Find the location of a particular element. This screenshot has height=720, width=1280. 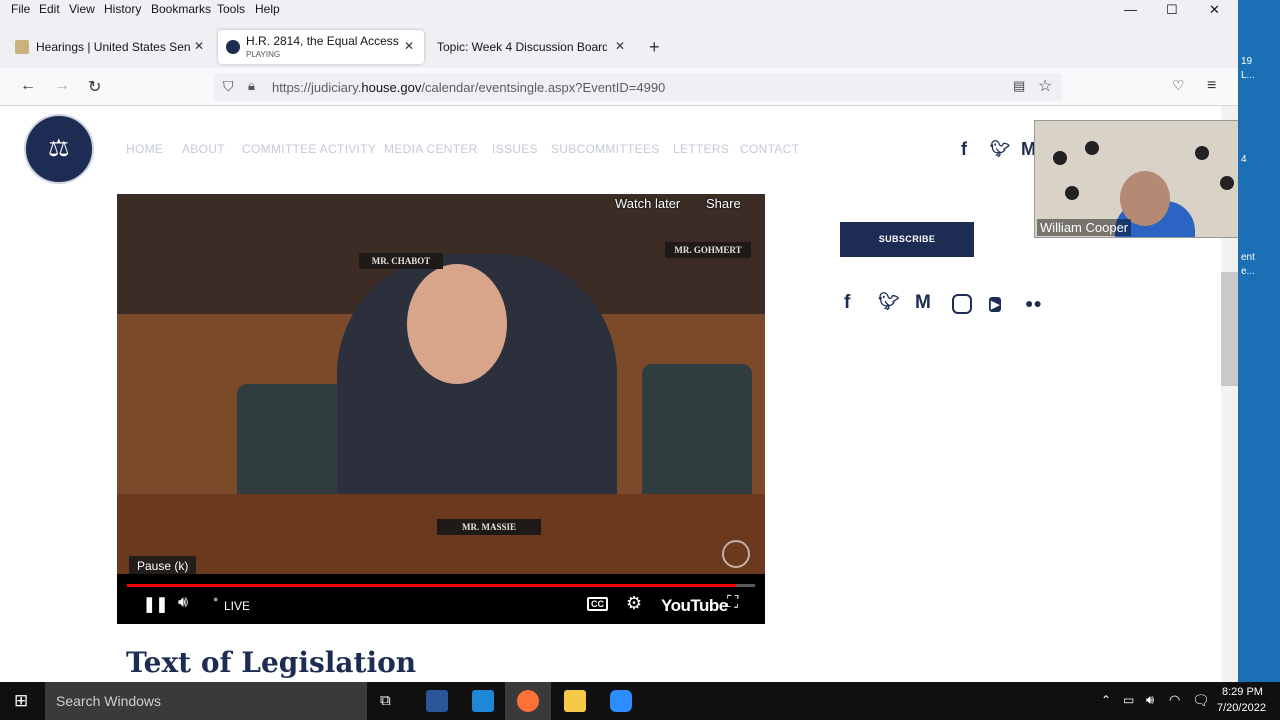

nav-issues: ISSUES is located at coordinates (515, 149).